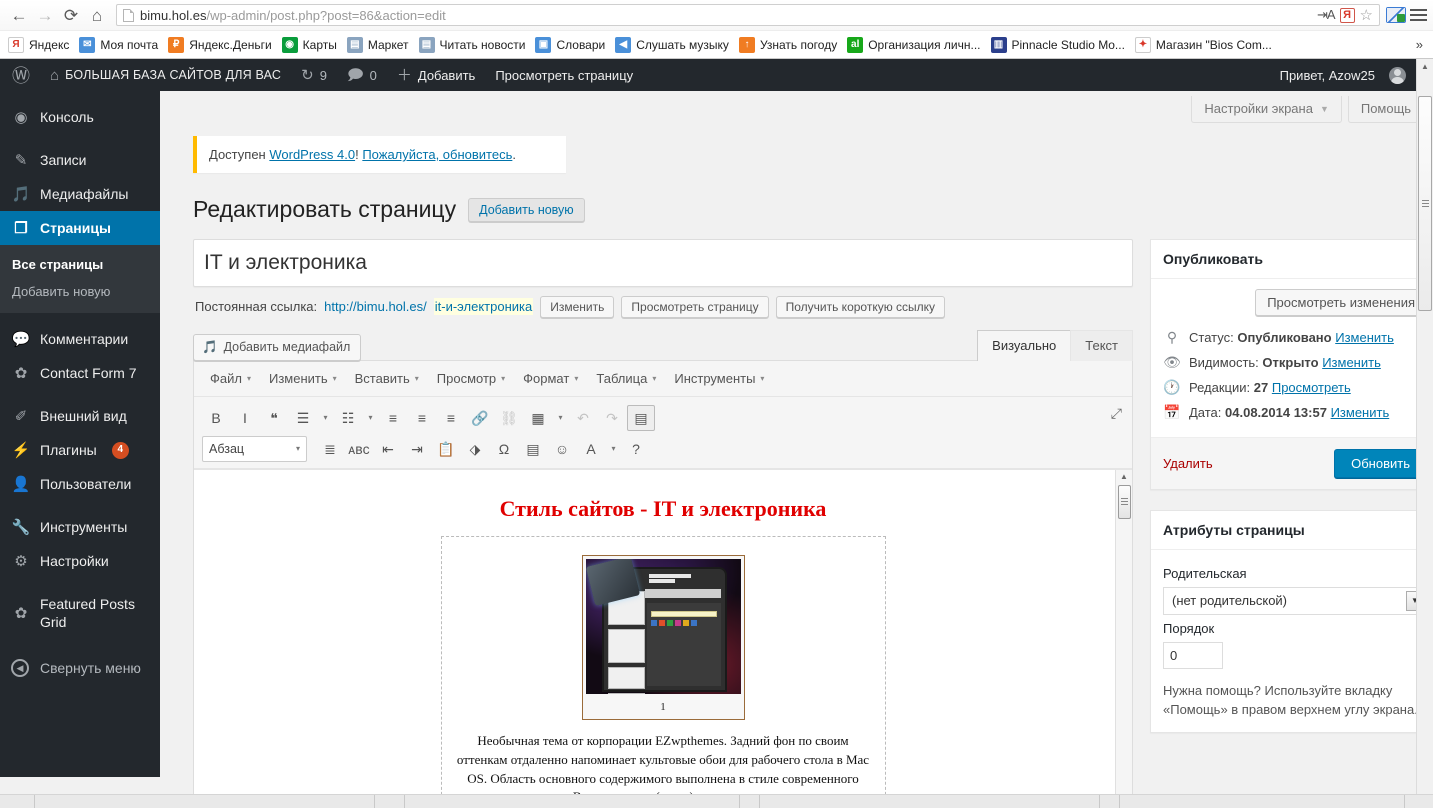  What do you see at coordinates (1295, 600) in the screenshot?
I see `parent-select: (нет родительской) ▼` at bounding box center [1295, 600].